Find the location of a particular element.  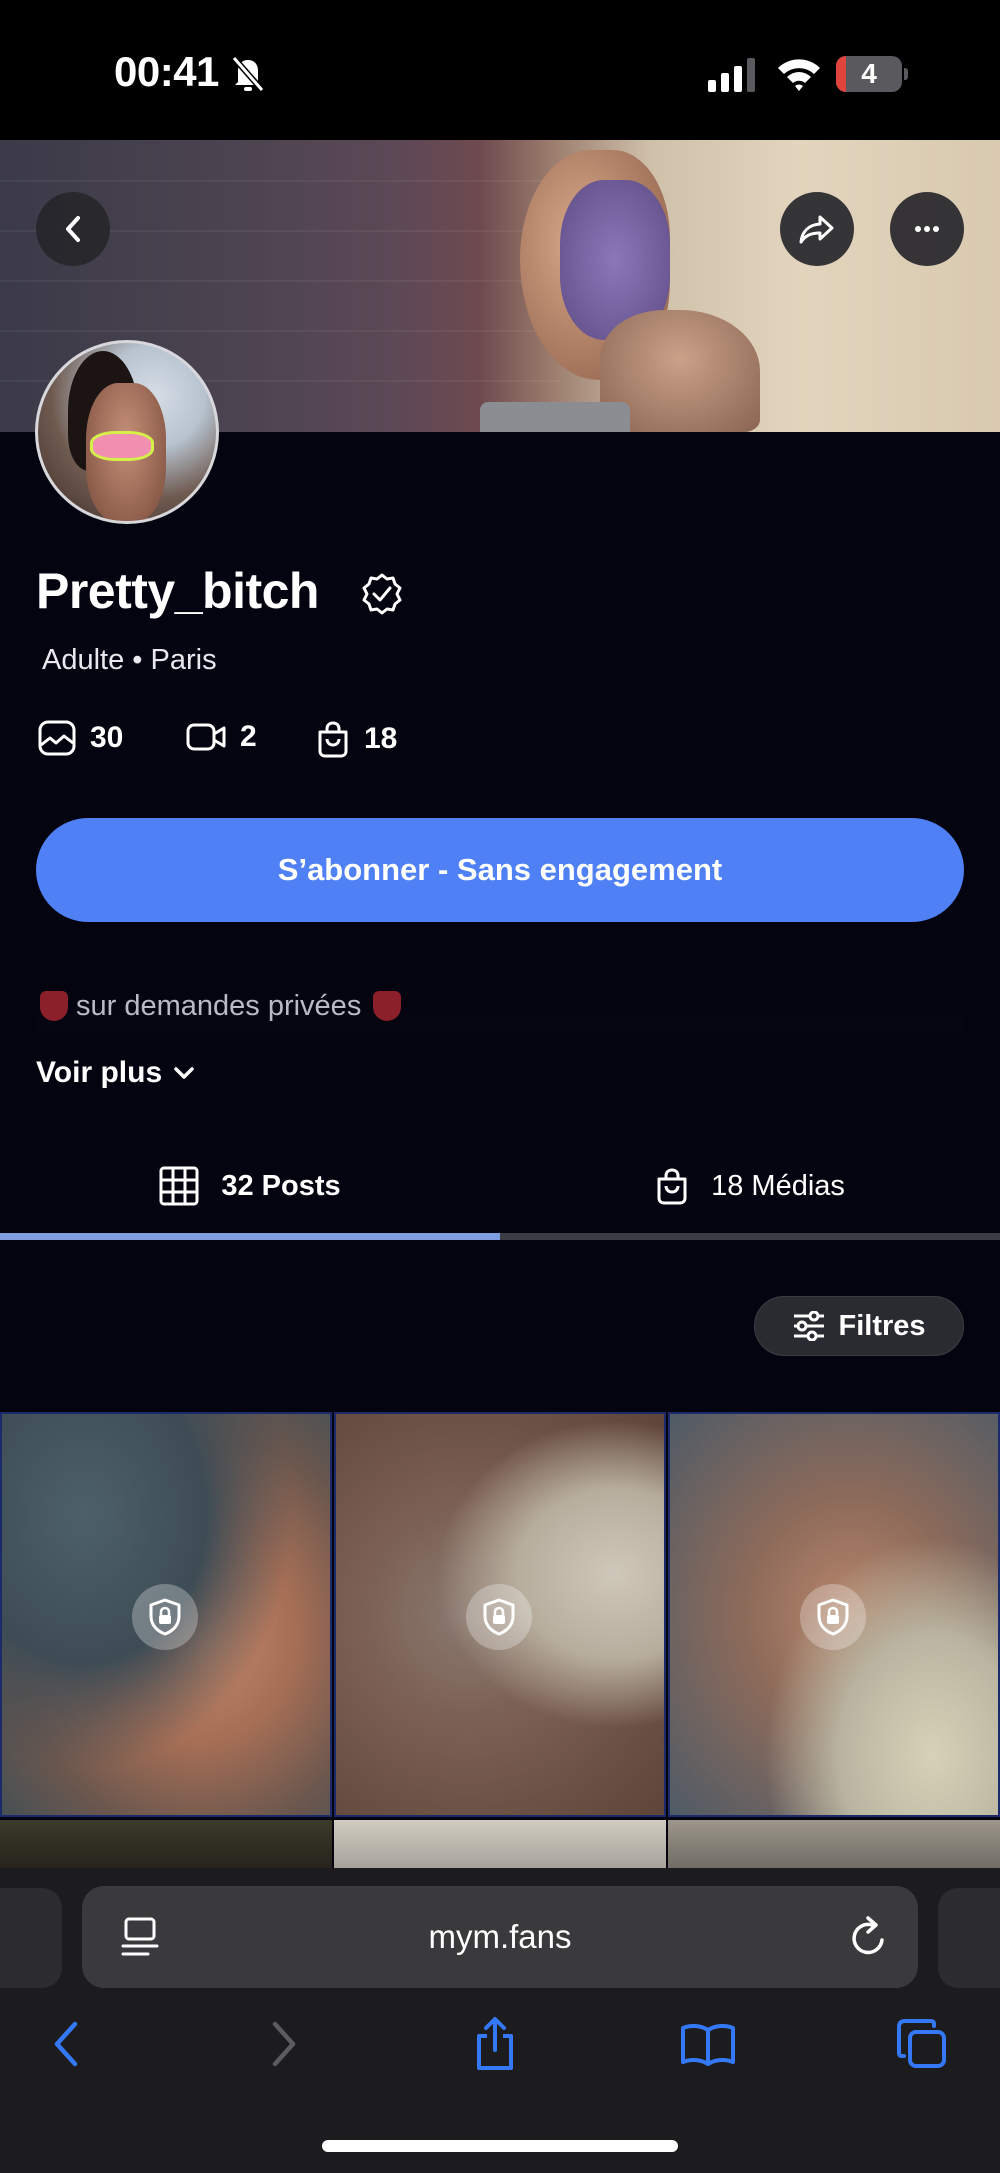

more-options-button is located at coordinates (927, 229).